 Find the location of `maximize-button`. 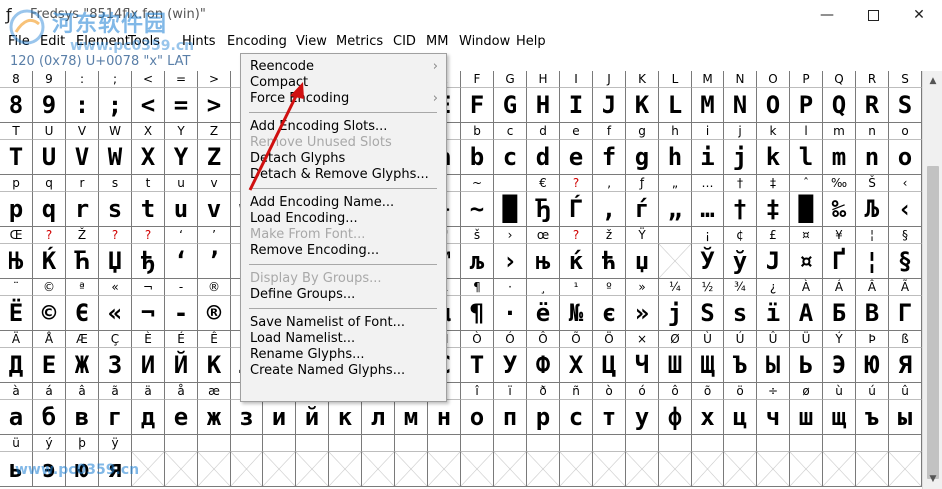

maximize-button is located at coordinates (873, 15).